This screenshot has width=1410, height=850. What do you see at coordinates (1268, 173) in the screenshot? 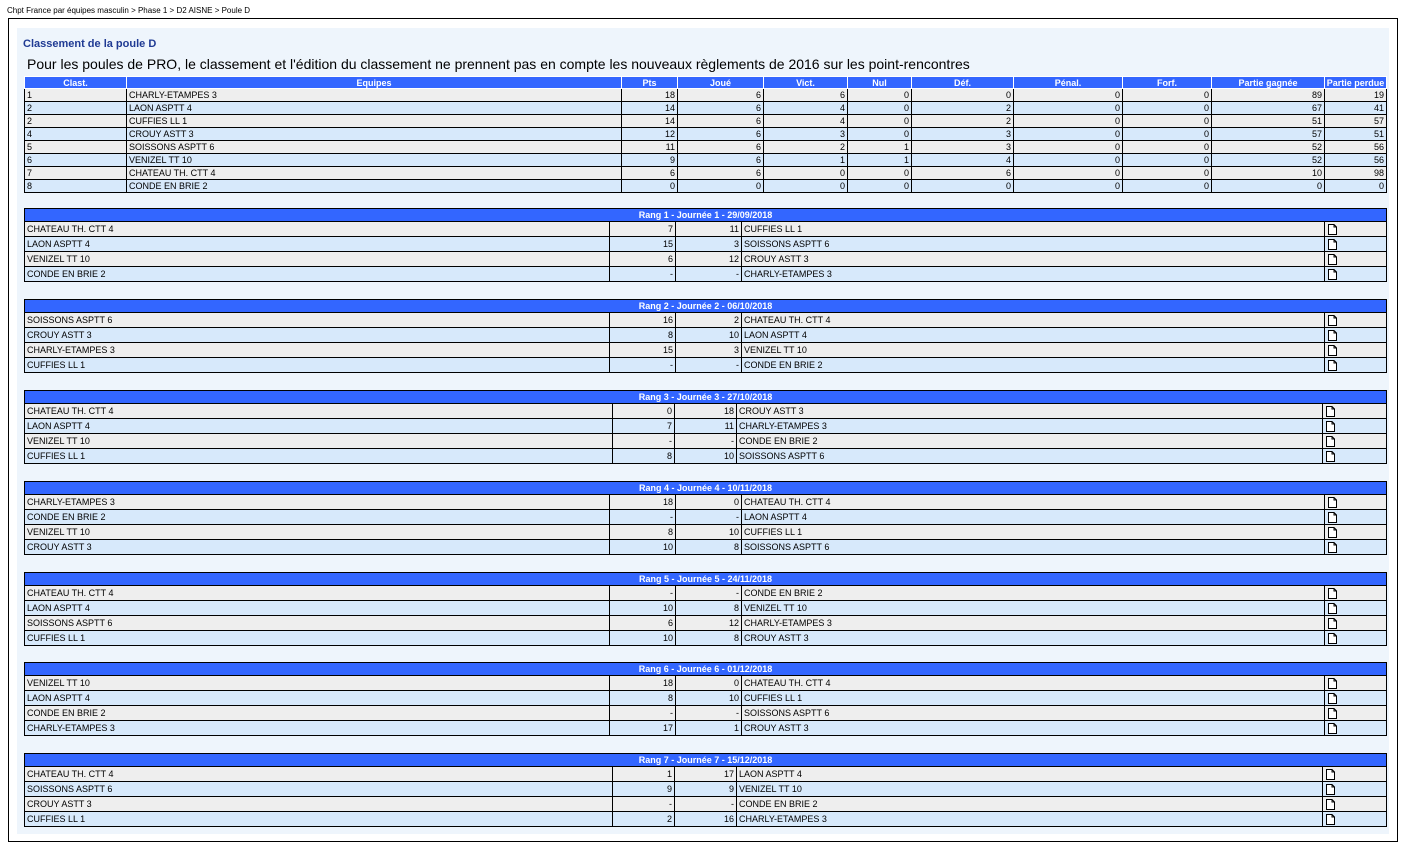
I see `stat-cell: 10` at bounding box center [1268, 173].